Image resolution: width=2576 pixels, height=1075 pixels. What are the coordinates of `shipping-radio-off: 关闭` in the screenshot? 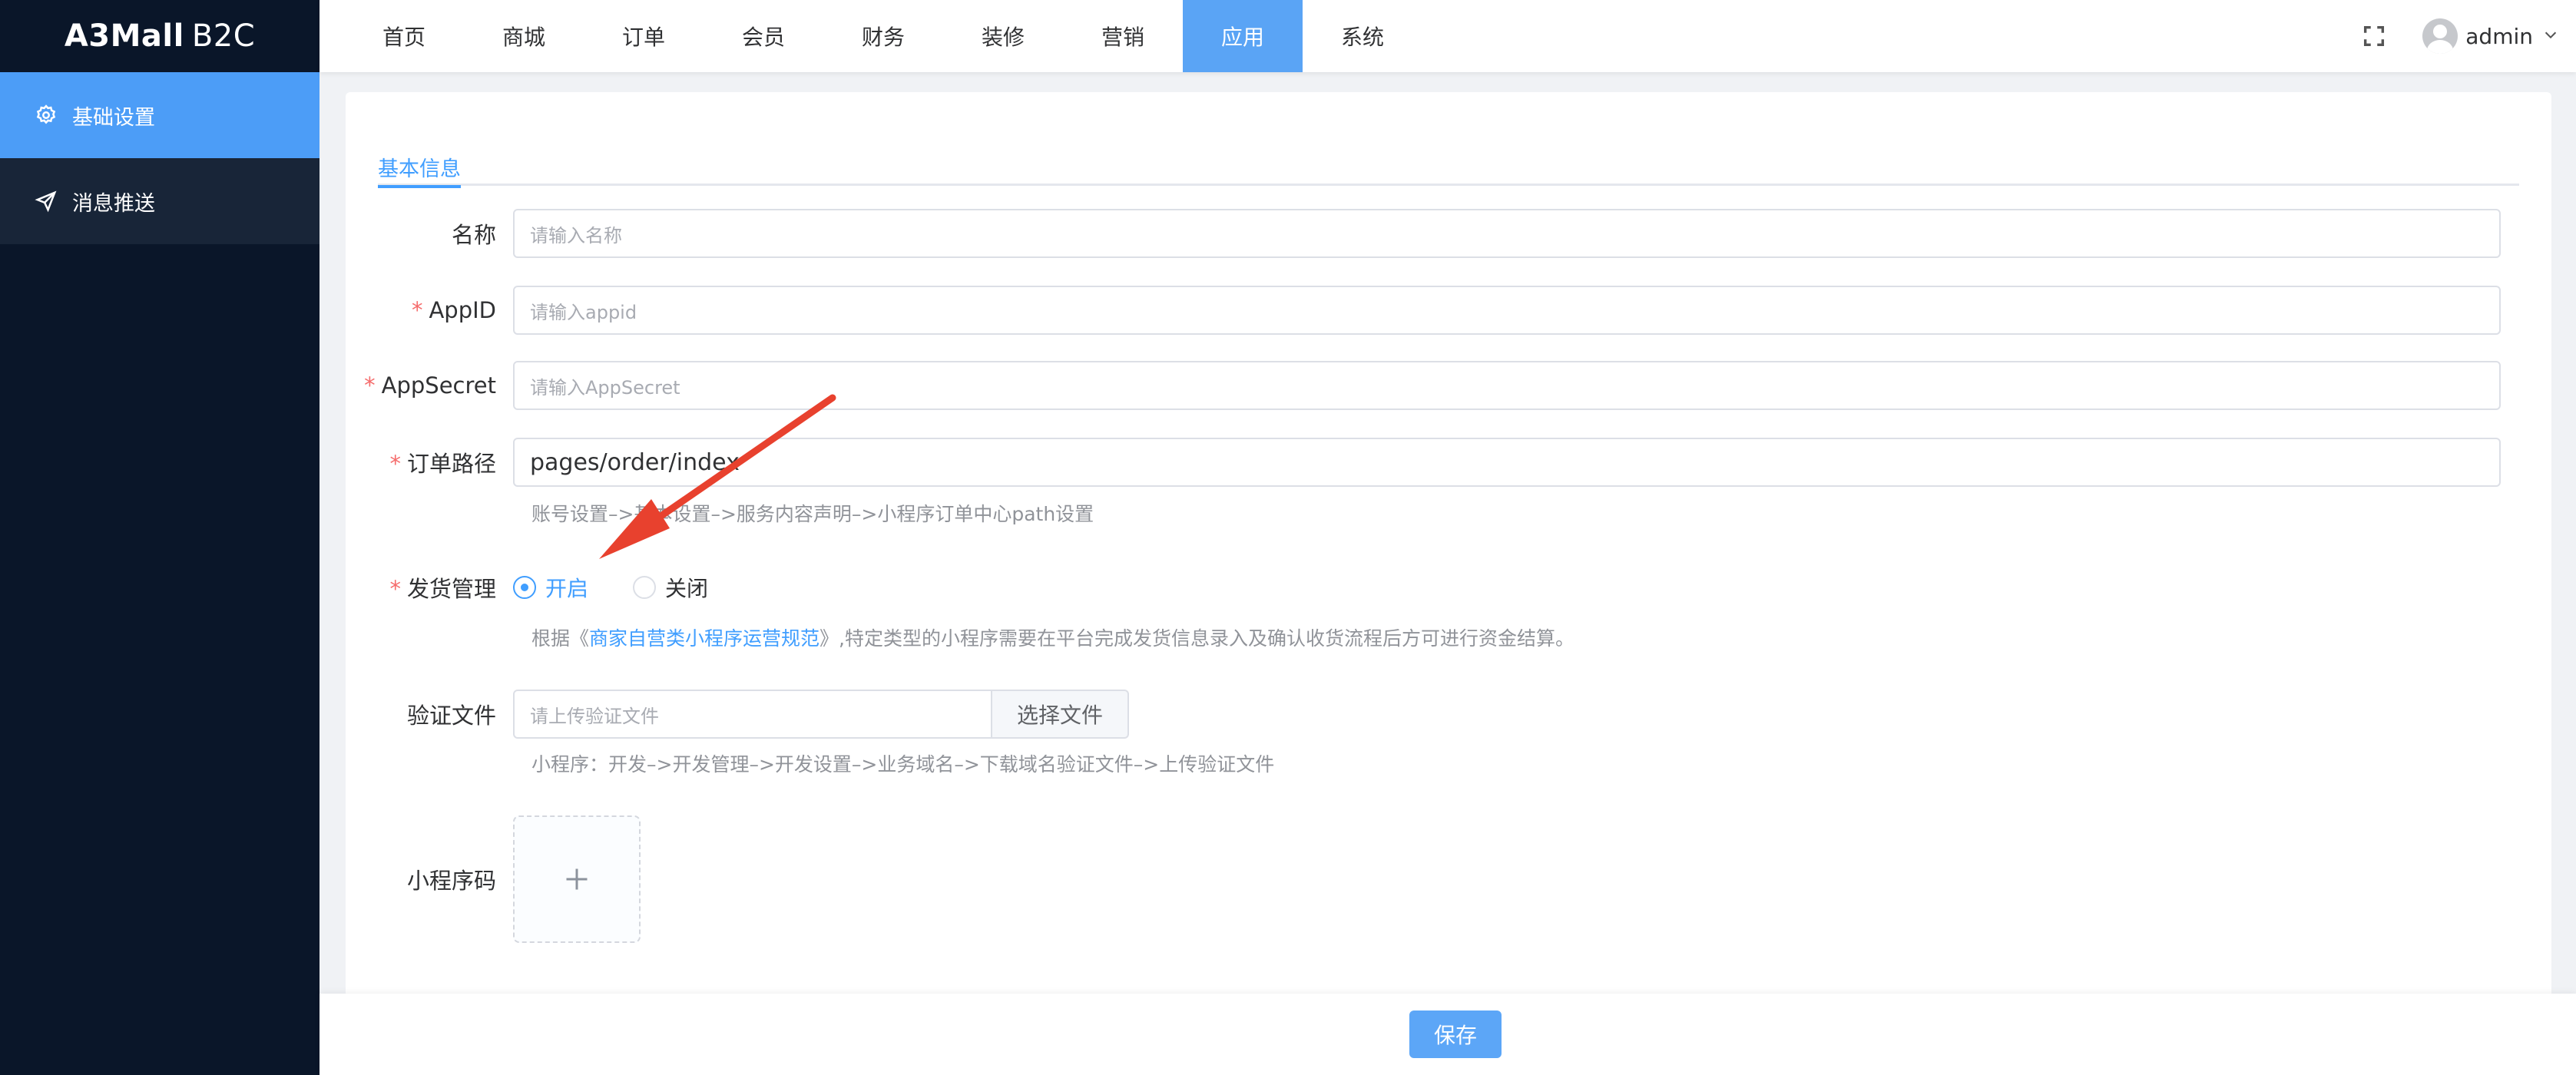 It's located at (670, 588).